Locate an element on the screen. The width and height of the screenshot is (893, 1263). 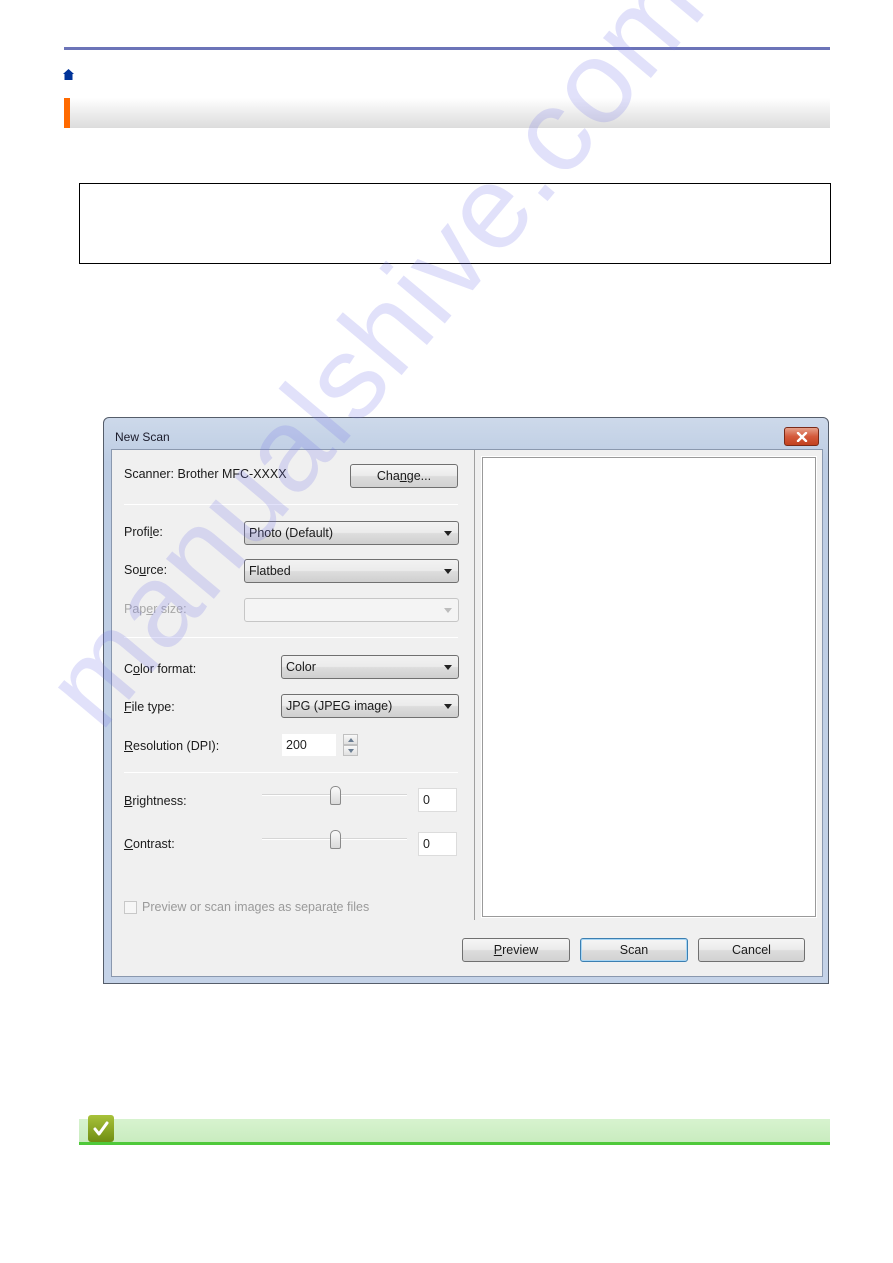
contrast-input: 0 is located at coordinates (437, 844).